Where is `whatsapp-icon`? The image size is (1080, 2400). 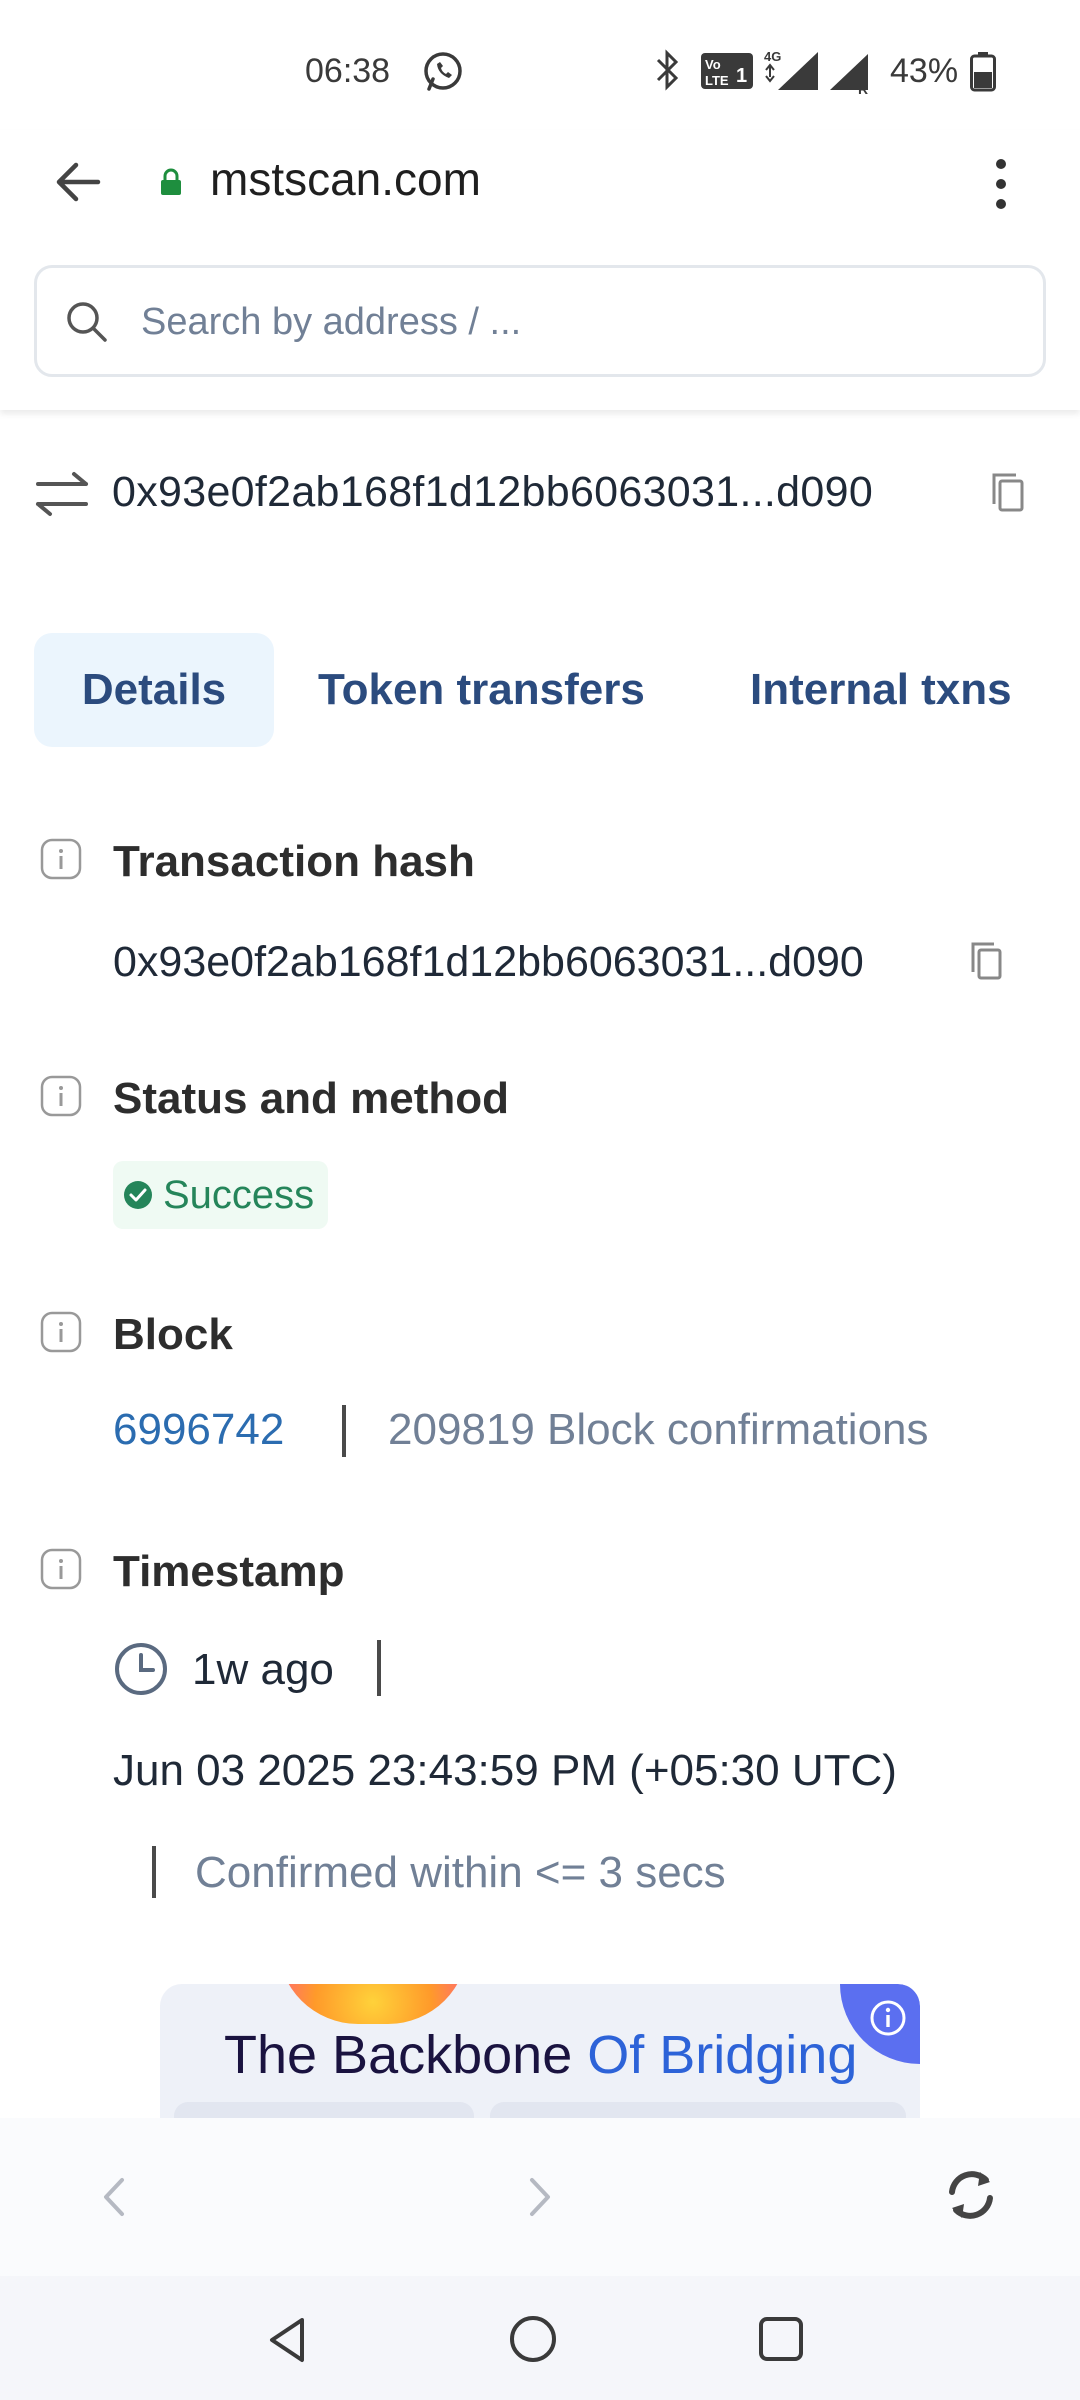 whatsapp-icon is located at coordinates (443, 71).